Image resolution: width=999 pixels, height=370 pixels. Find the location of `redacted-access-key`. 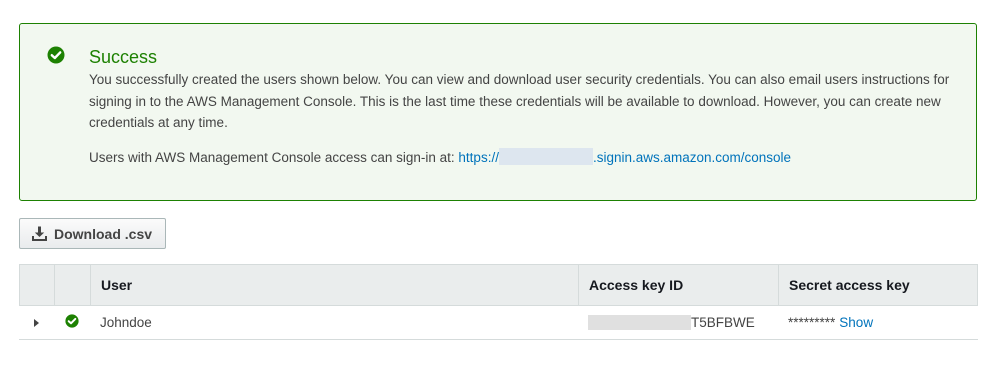

redacted-access-key is located at coordinates (639, 322).